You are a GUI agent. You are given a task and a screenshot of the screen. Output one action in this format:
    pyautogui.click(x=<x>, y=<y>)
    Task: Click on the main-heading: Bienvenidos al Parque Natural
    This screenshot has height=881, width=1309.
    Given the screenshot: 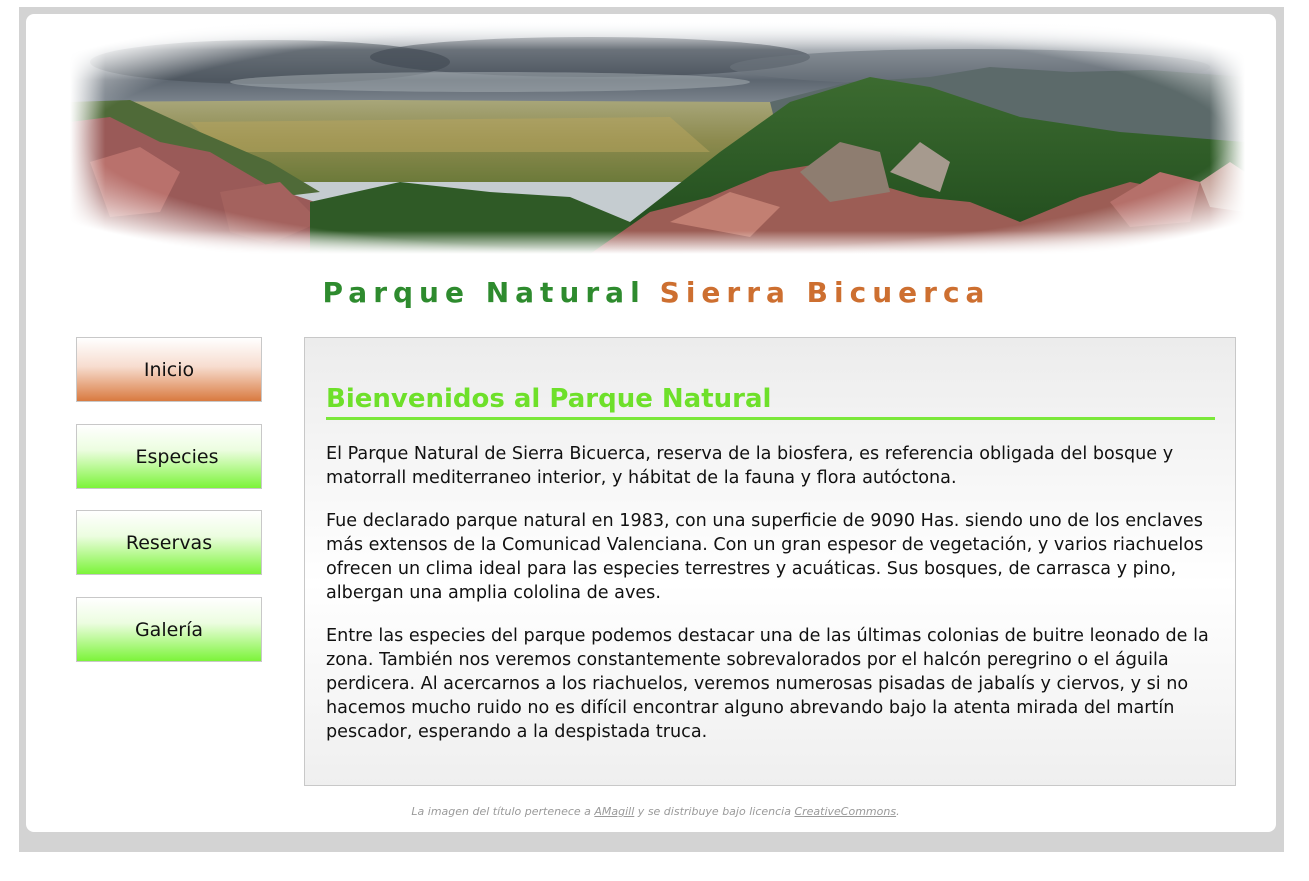 What is the action you would take?
    pyautogui.click(x=770, y=401)
    